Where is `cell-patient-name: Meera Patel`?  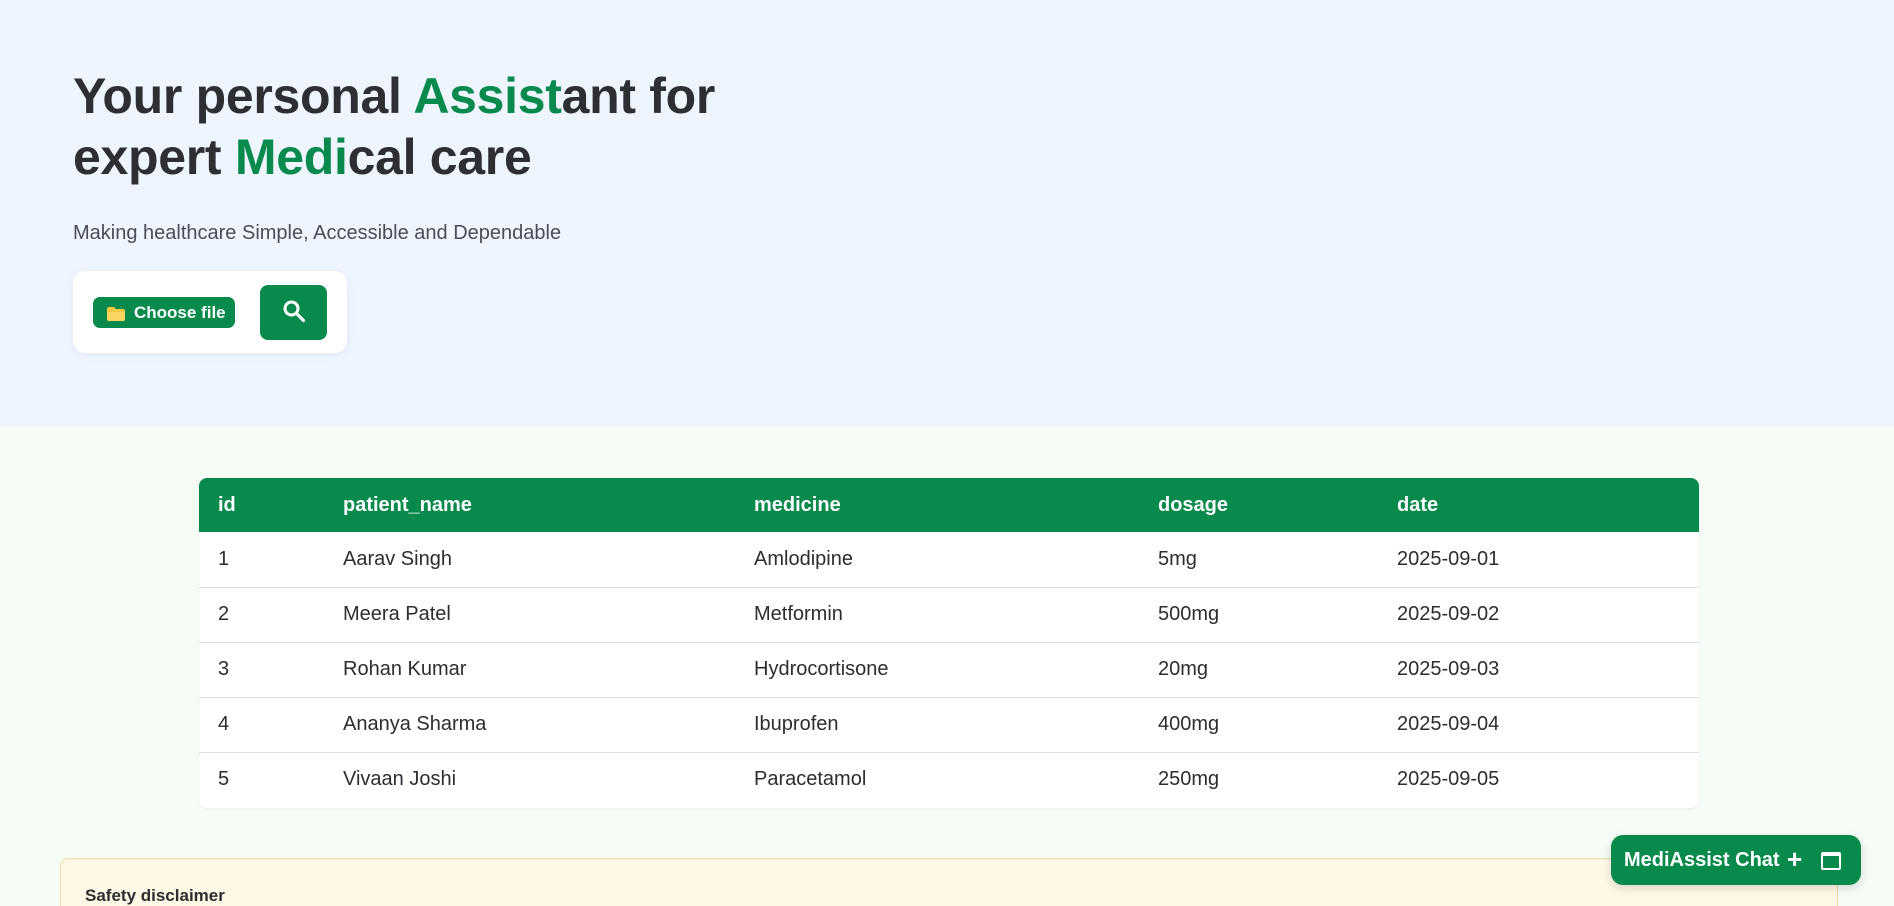
cell-patient-name: Meera Patel is located at coordinates (397, 614).